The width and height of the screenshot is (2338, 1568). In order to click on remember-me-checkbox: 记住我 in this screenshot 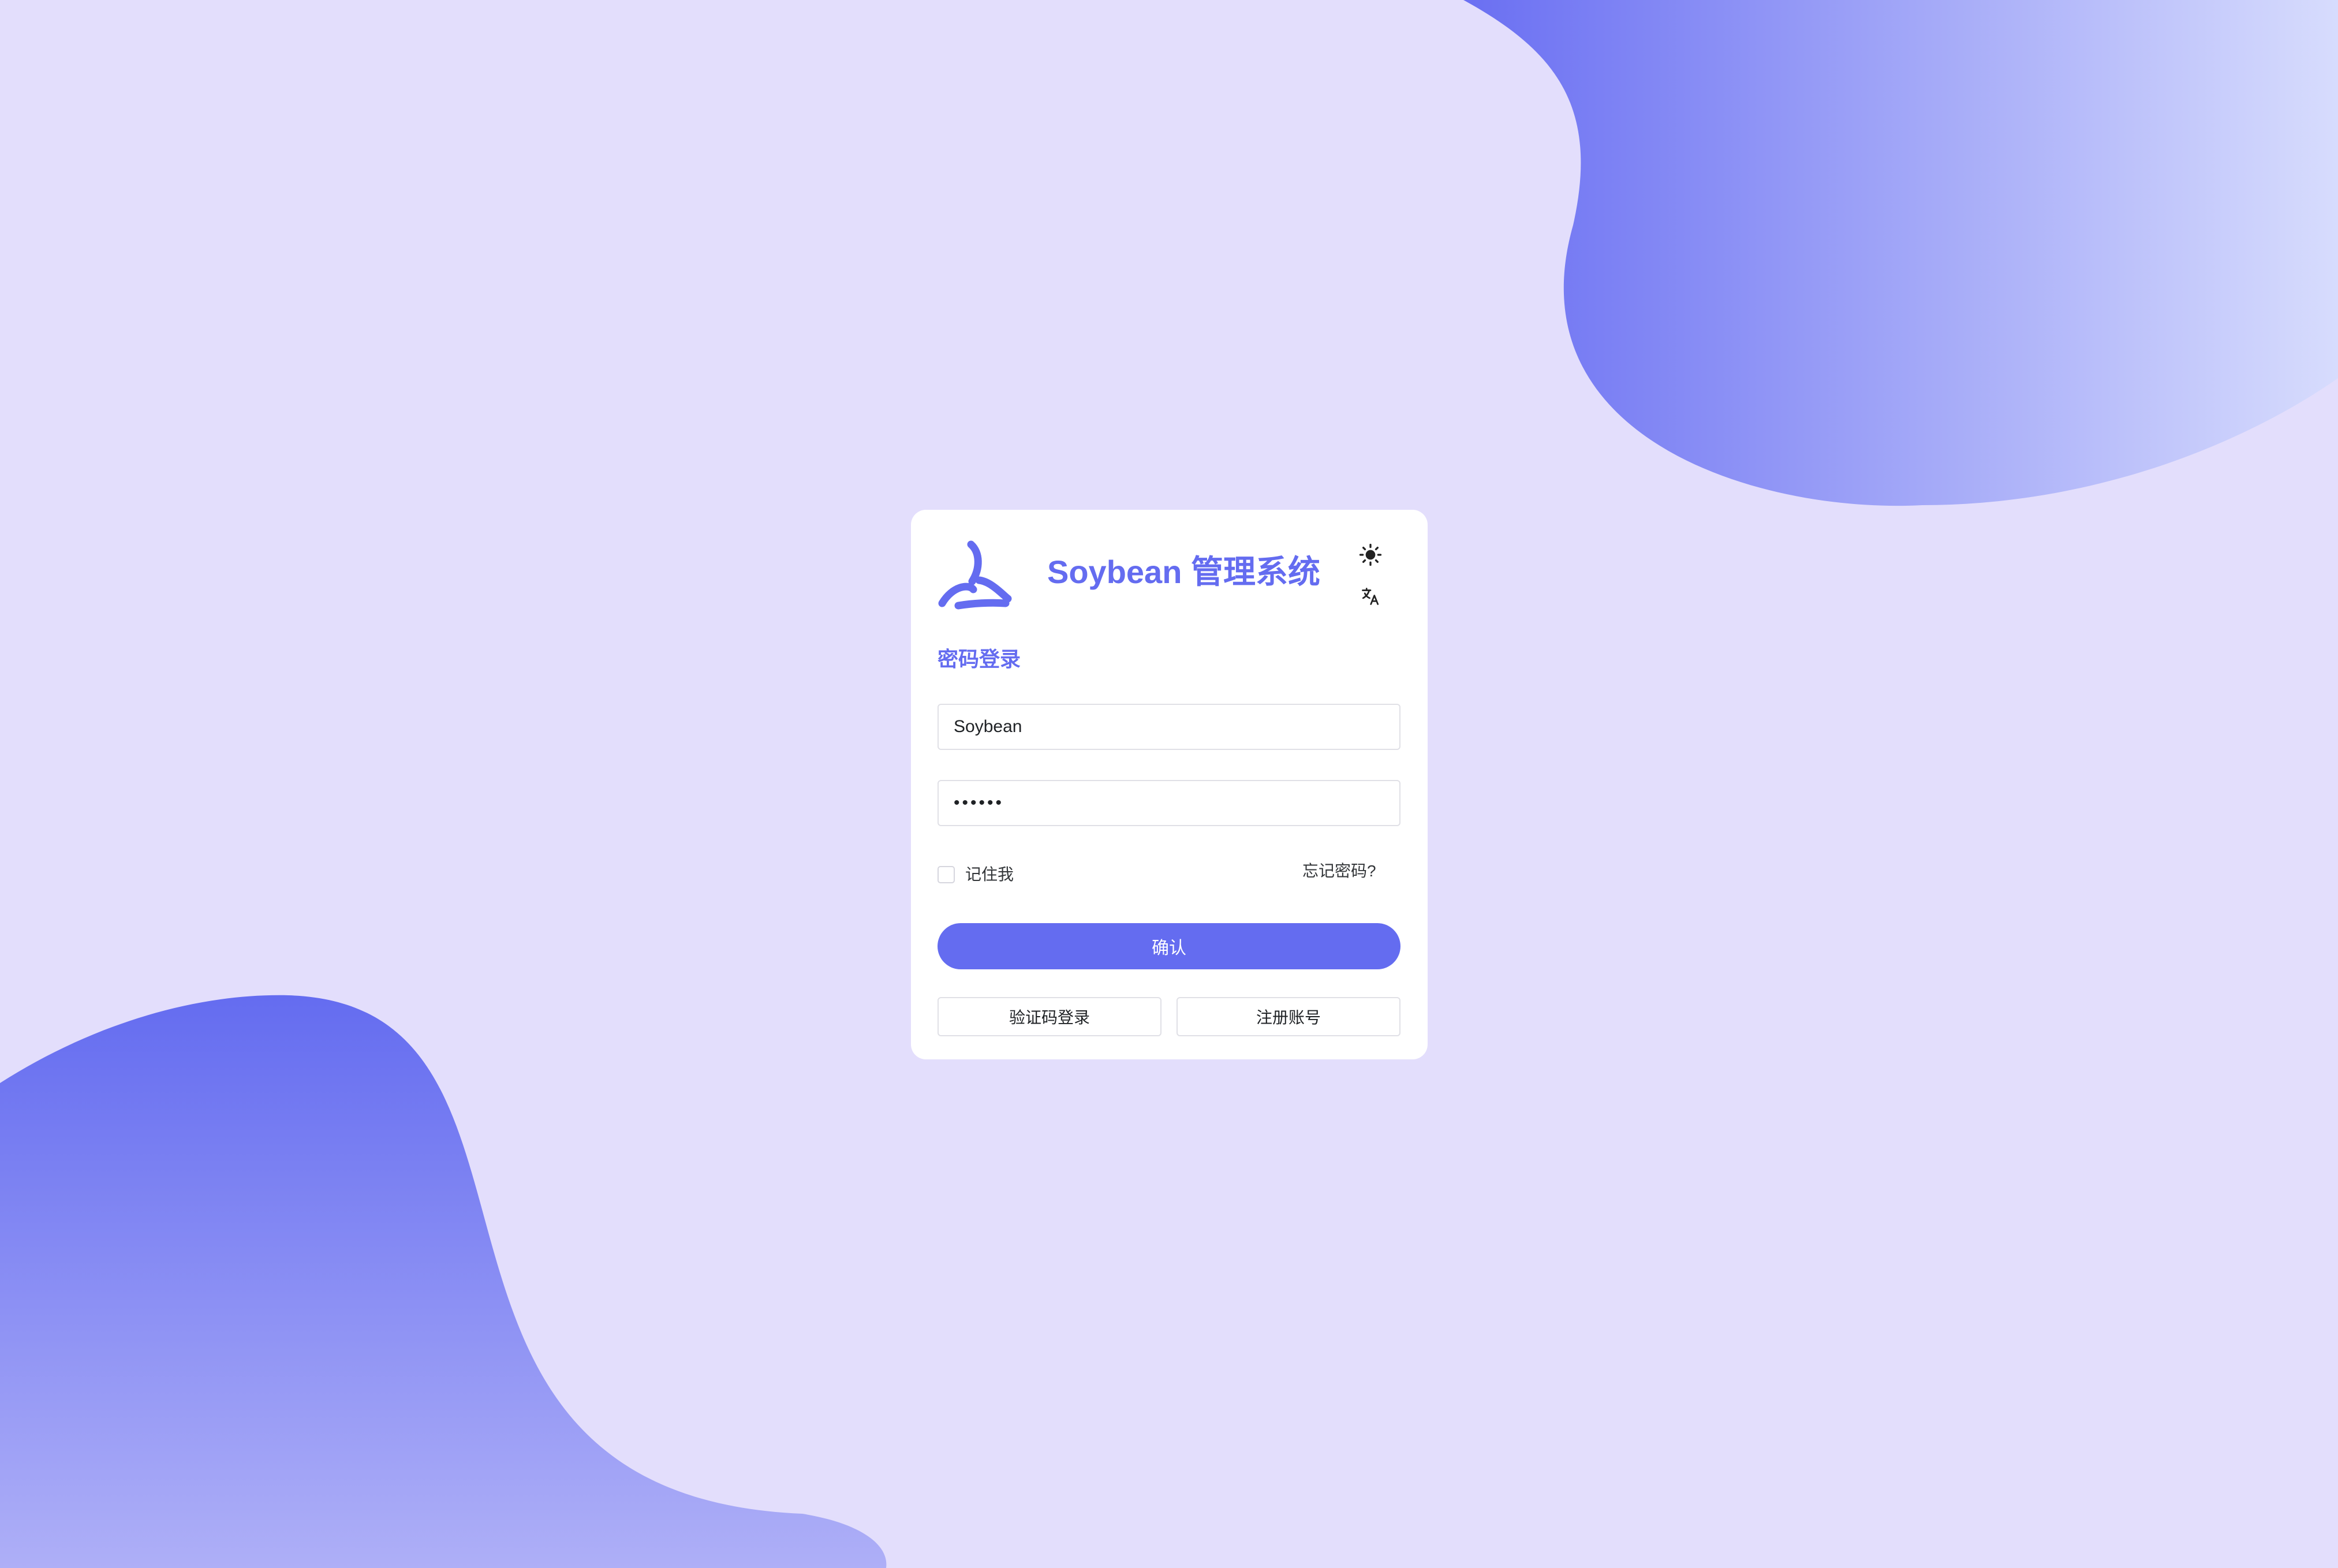, I will do `click(976, 874)`.